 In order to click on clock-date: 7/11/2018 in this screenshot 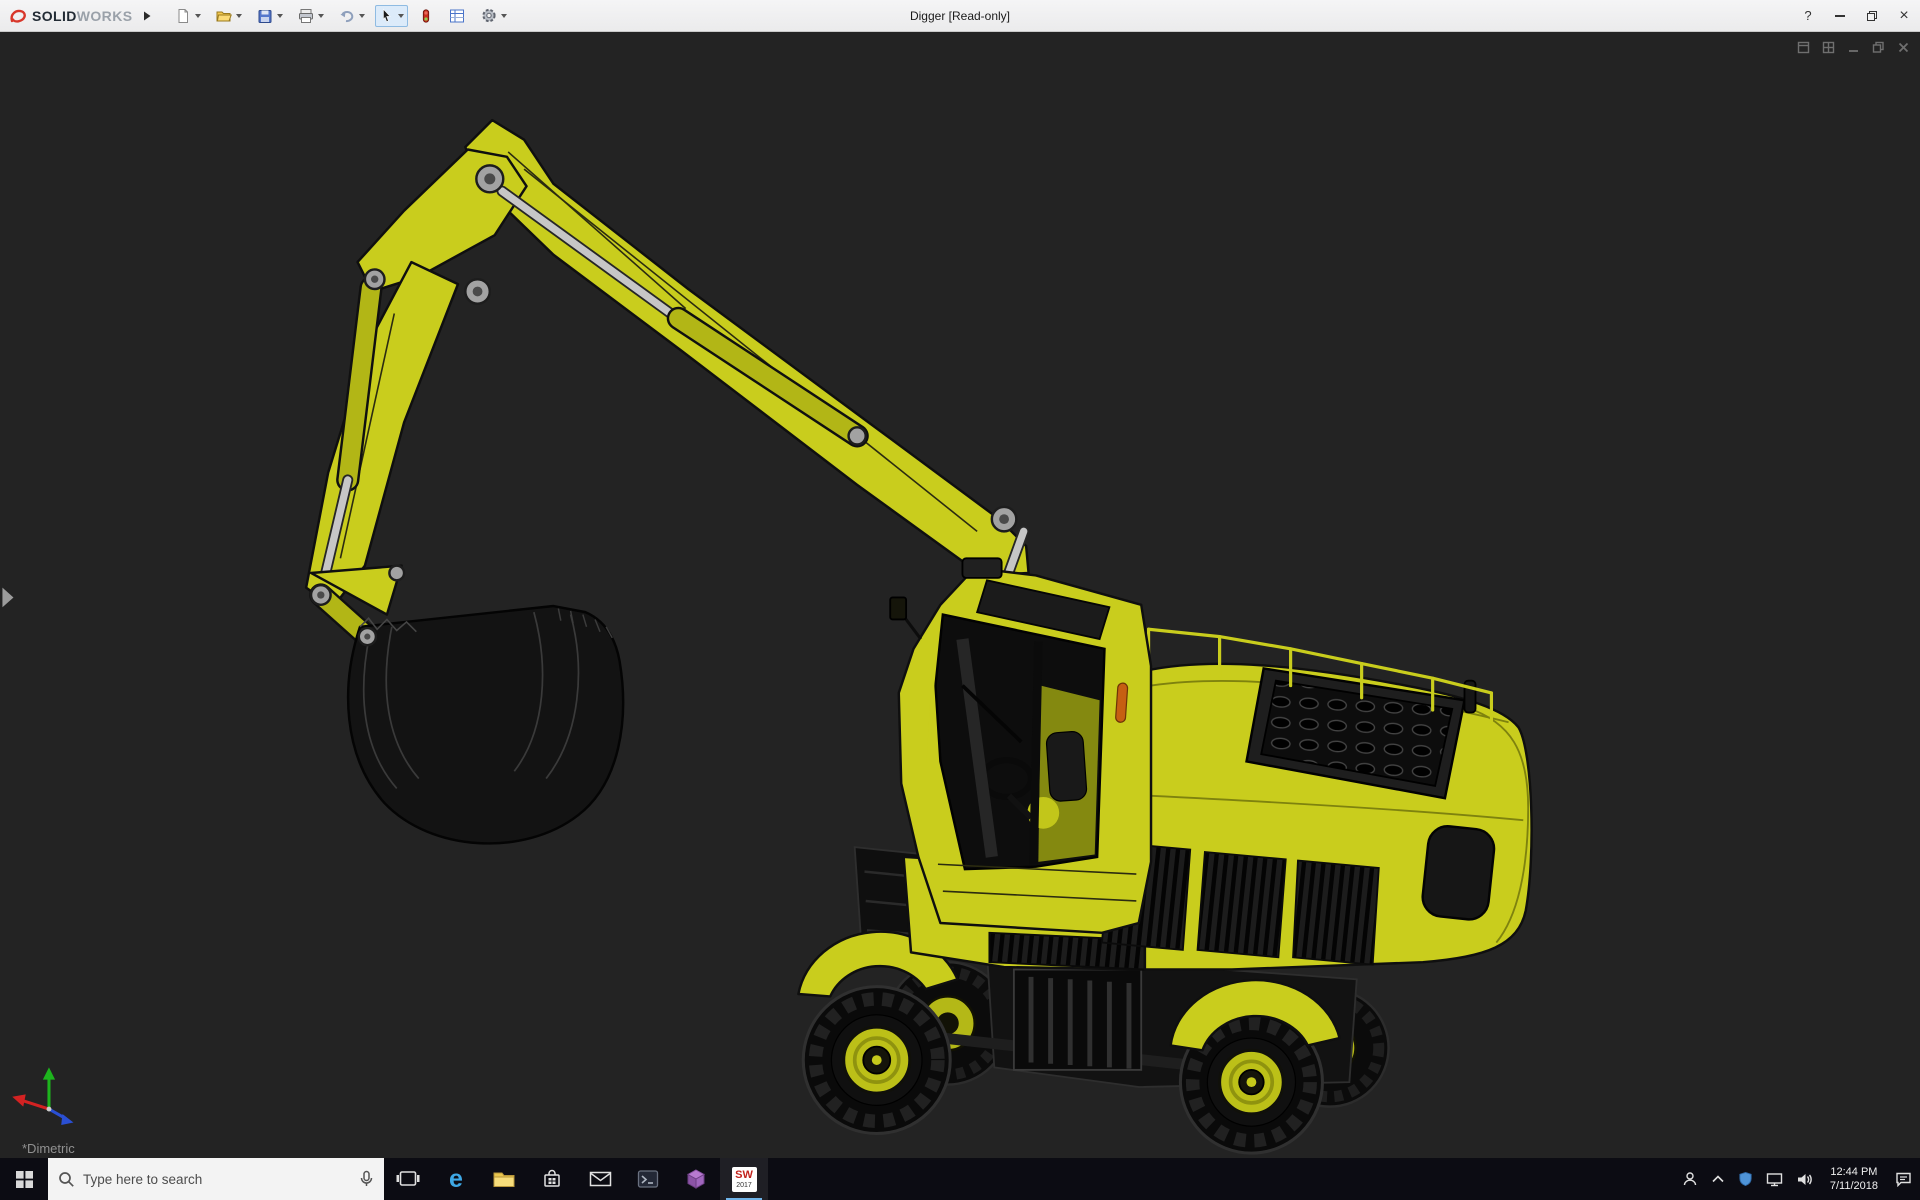, I will do `click(1853, 1186)`.